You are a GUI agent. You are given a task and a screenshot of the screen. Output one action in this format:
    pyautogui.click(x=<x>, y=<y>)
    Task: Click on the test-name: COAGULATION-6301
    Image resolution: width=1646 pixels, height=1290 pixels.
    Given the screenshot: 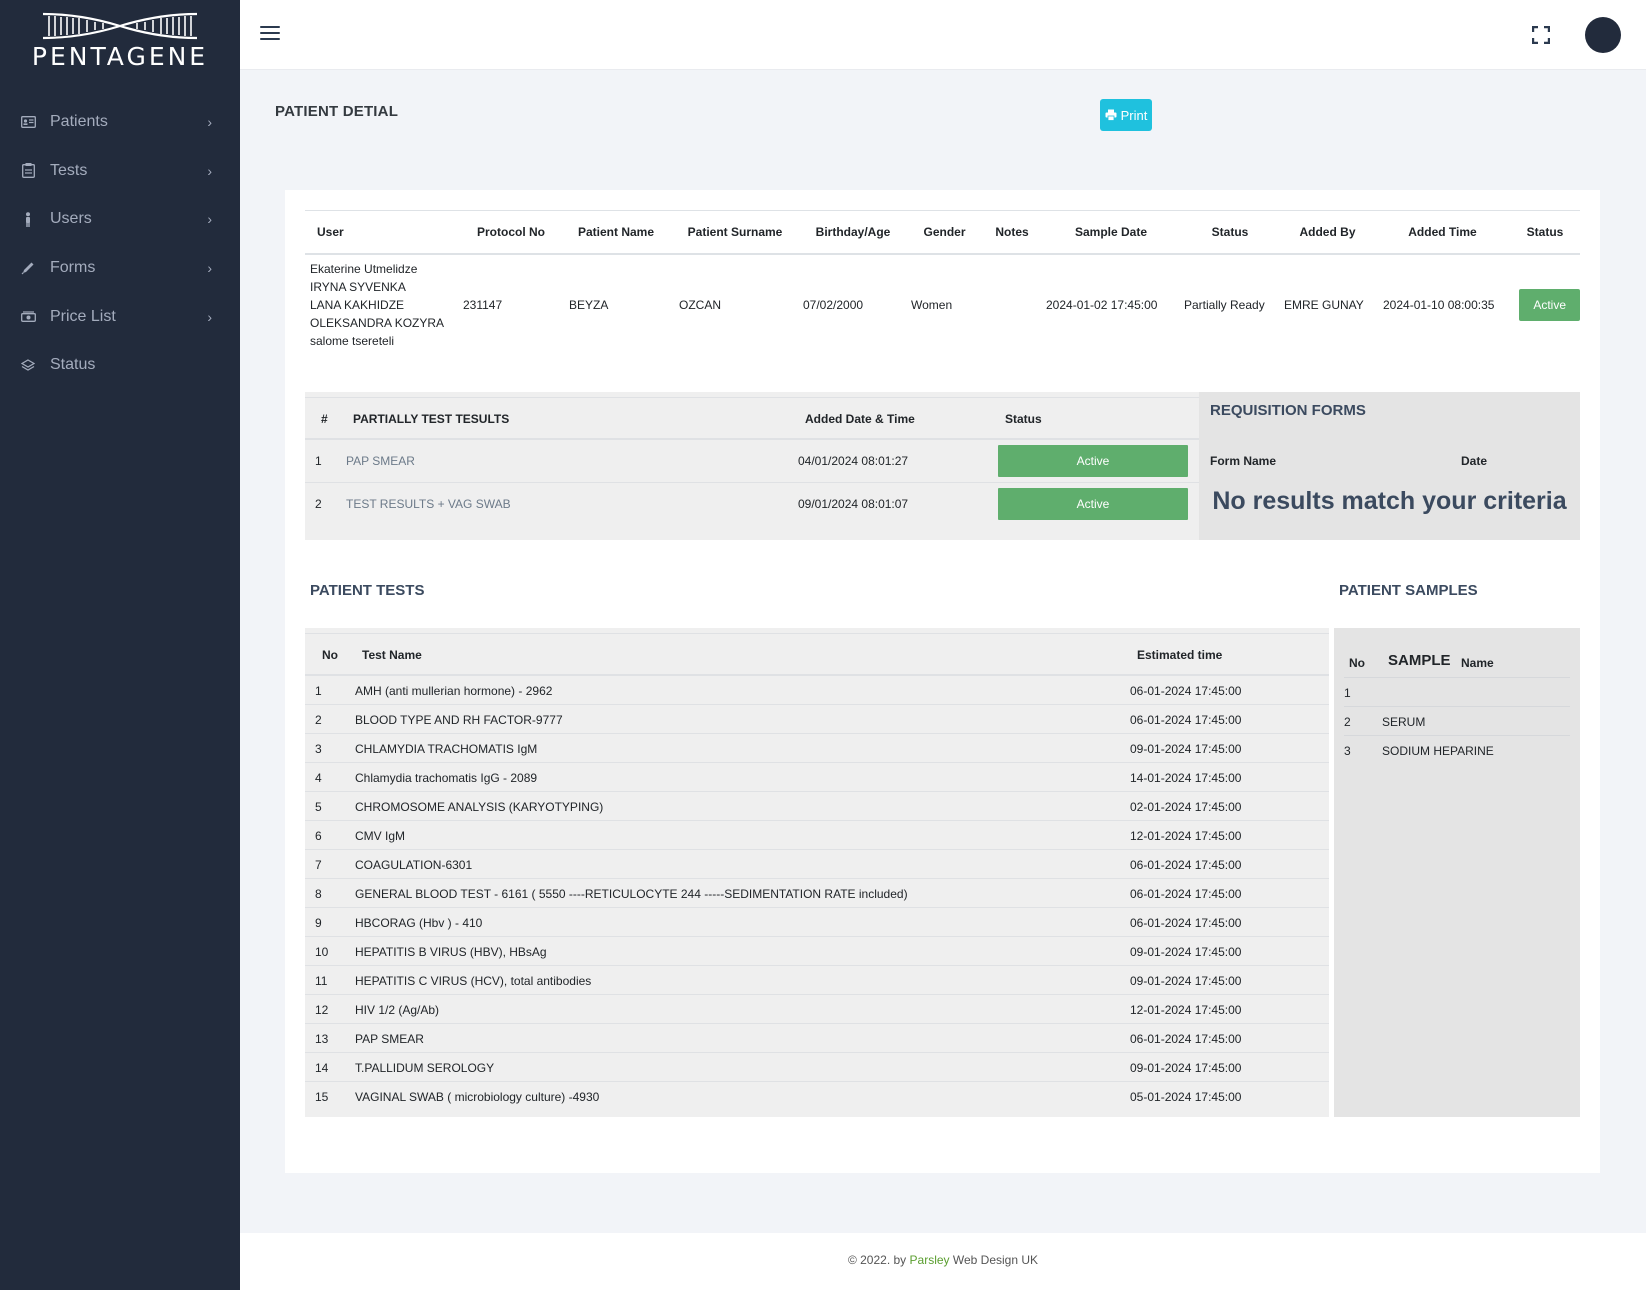 What is the action you would take?
    pyautogui.click(x=414, y=865)
    